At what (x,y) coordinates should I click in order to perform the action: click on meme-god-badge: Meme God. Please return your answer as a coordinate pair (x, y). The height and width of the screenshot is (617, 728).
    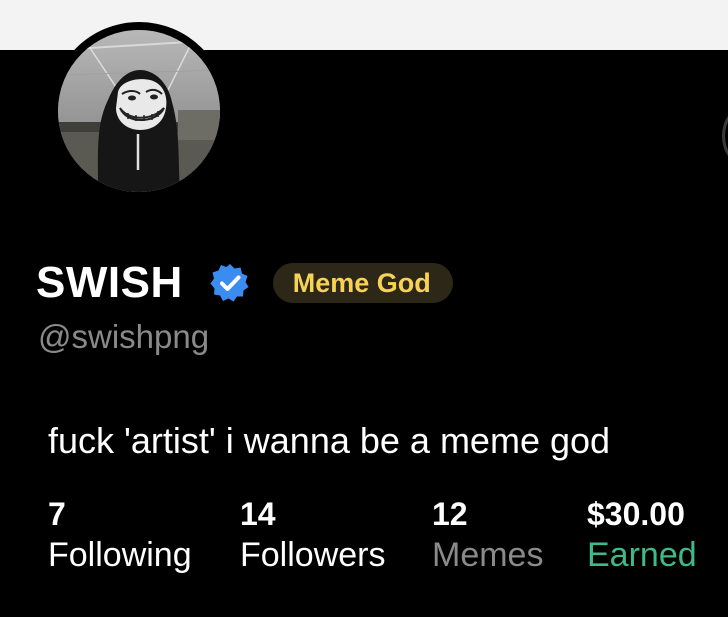
    Looking at the image, I should click on (362, 283).